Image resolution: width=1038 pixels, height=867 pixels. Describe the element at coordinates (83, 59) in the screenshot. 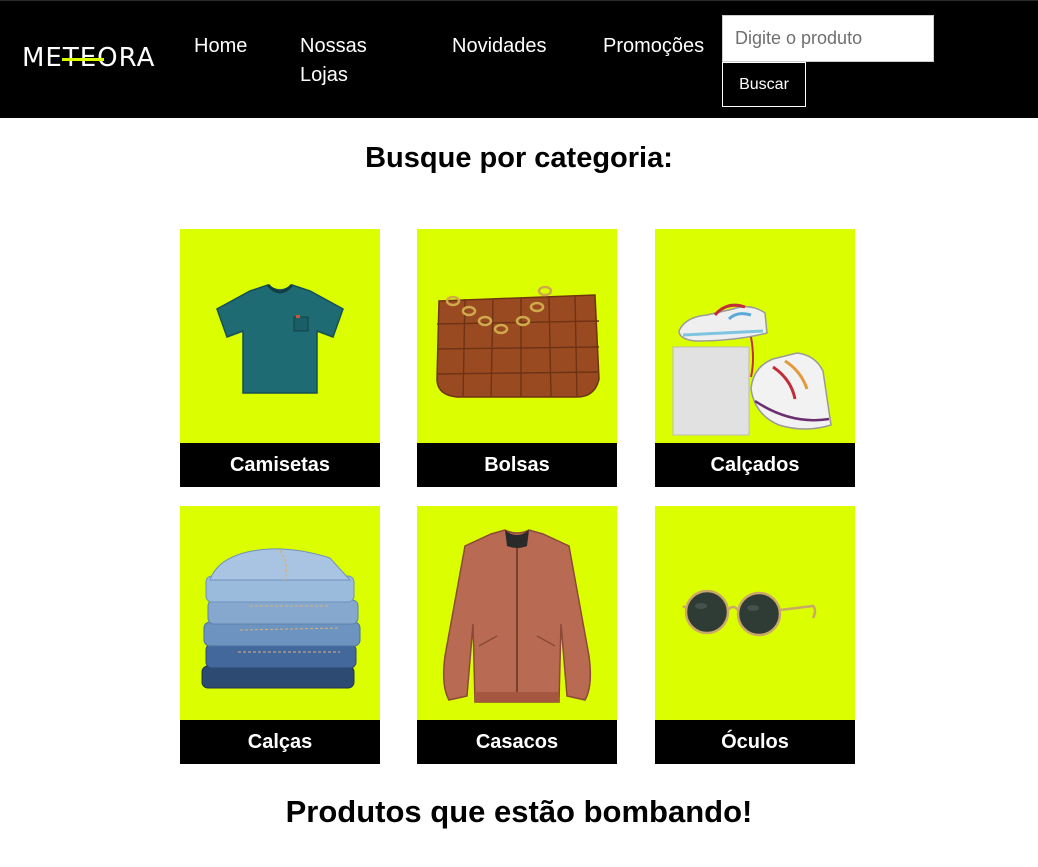

I see `logo-accent-stroke` at that location.